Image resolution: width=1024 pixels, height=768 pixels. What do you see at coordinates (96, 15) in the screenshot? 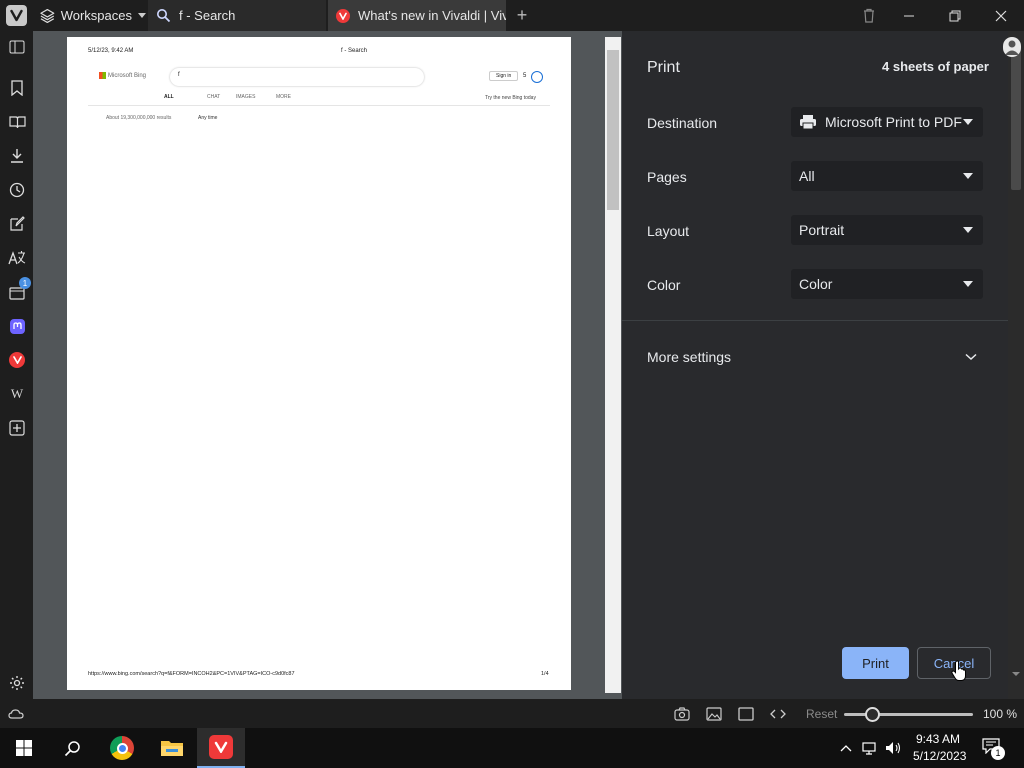
I see `workspaces-label: Workspaces` at bounding box center [96, 15].